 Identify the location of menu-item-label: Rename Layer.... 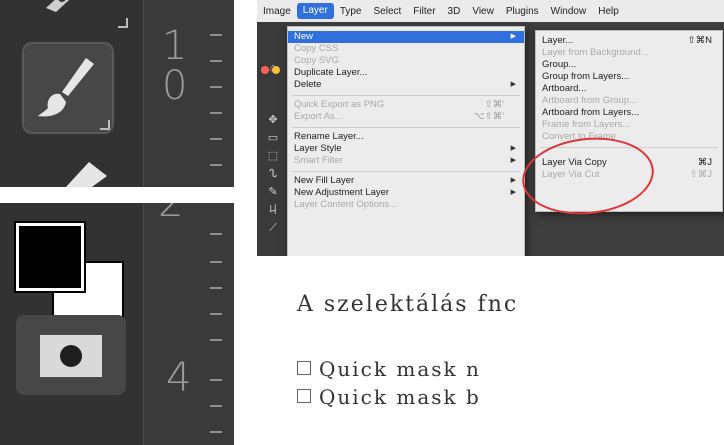
(329, 136).